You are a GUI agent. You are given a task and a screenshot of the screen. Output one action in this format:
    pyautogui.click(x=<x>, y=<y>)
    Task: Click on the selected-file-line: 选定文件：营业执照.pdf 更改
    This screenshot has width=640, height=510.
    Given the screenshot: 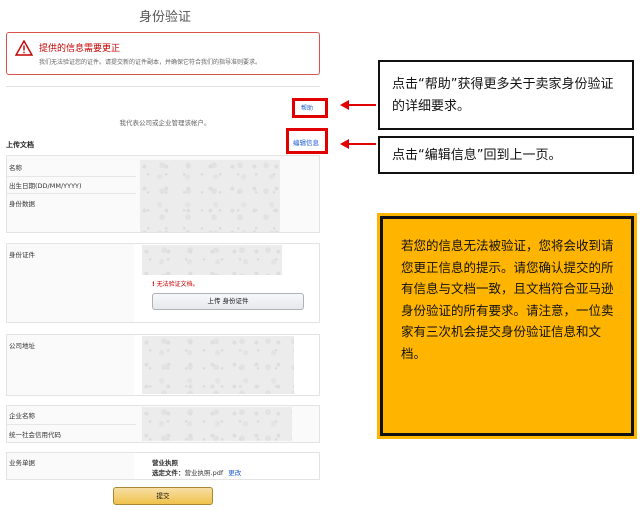 What is the action you would take?
    pyautogui.click(x=196, y=472)
    